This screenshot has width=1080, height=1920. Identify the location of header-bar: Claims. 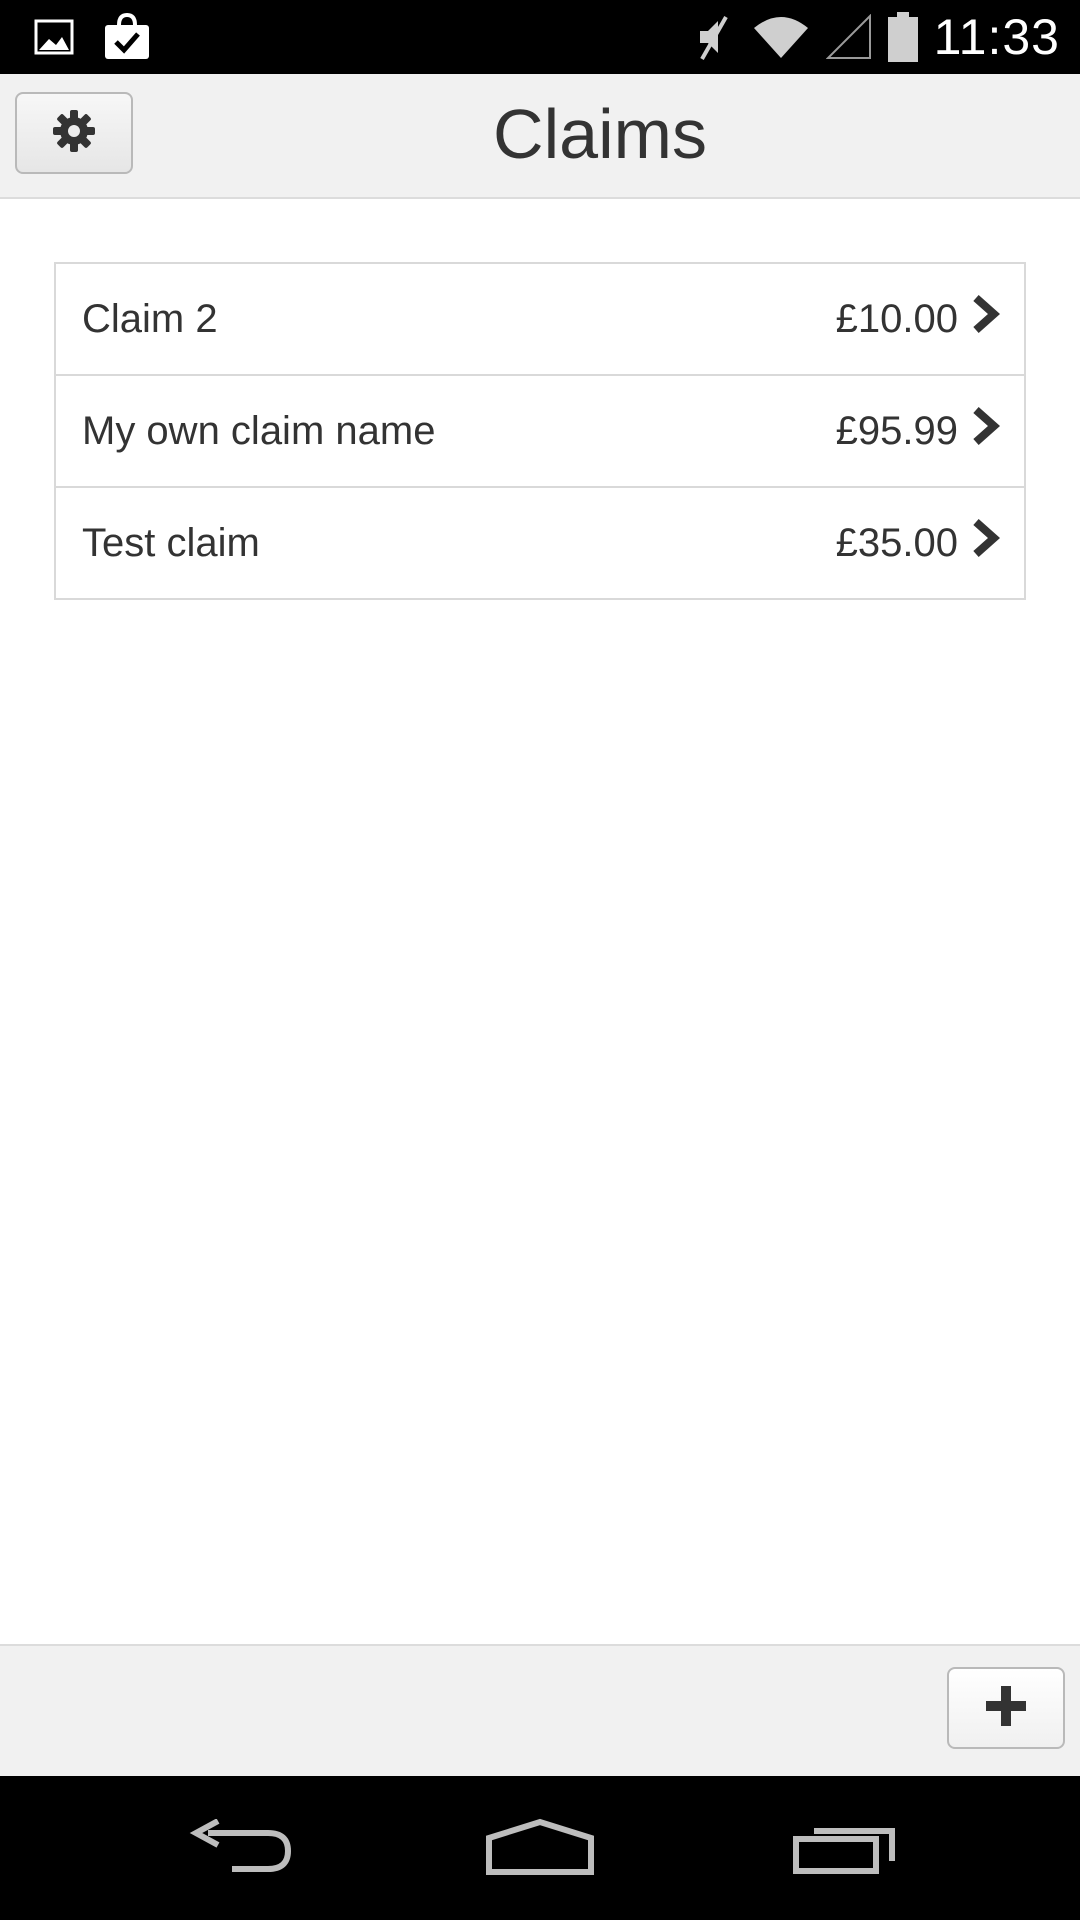
(540, 136).